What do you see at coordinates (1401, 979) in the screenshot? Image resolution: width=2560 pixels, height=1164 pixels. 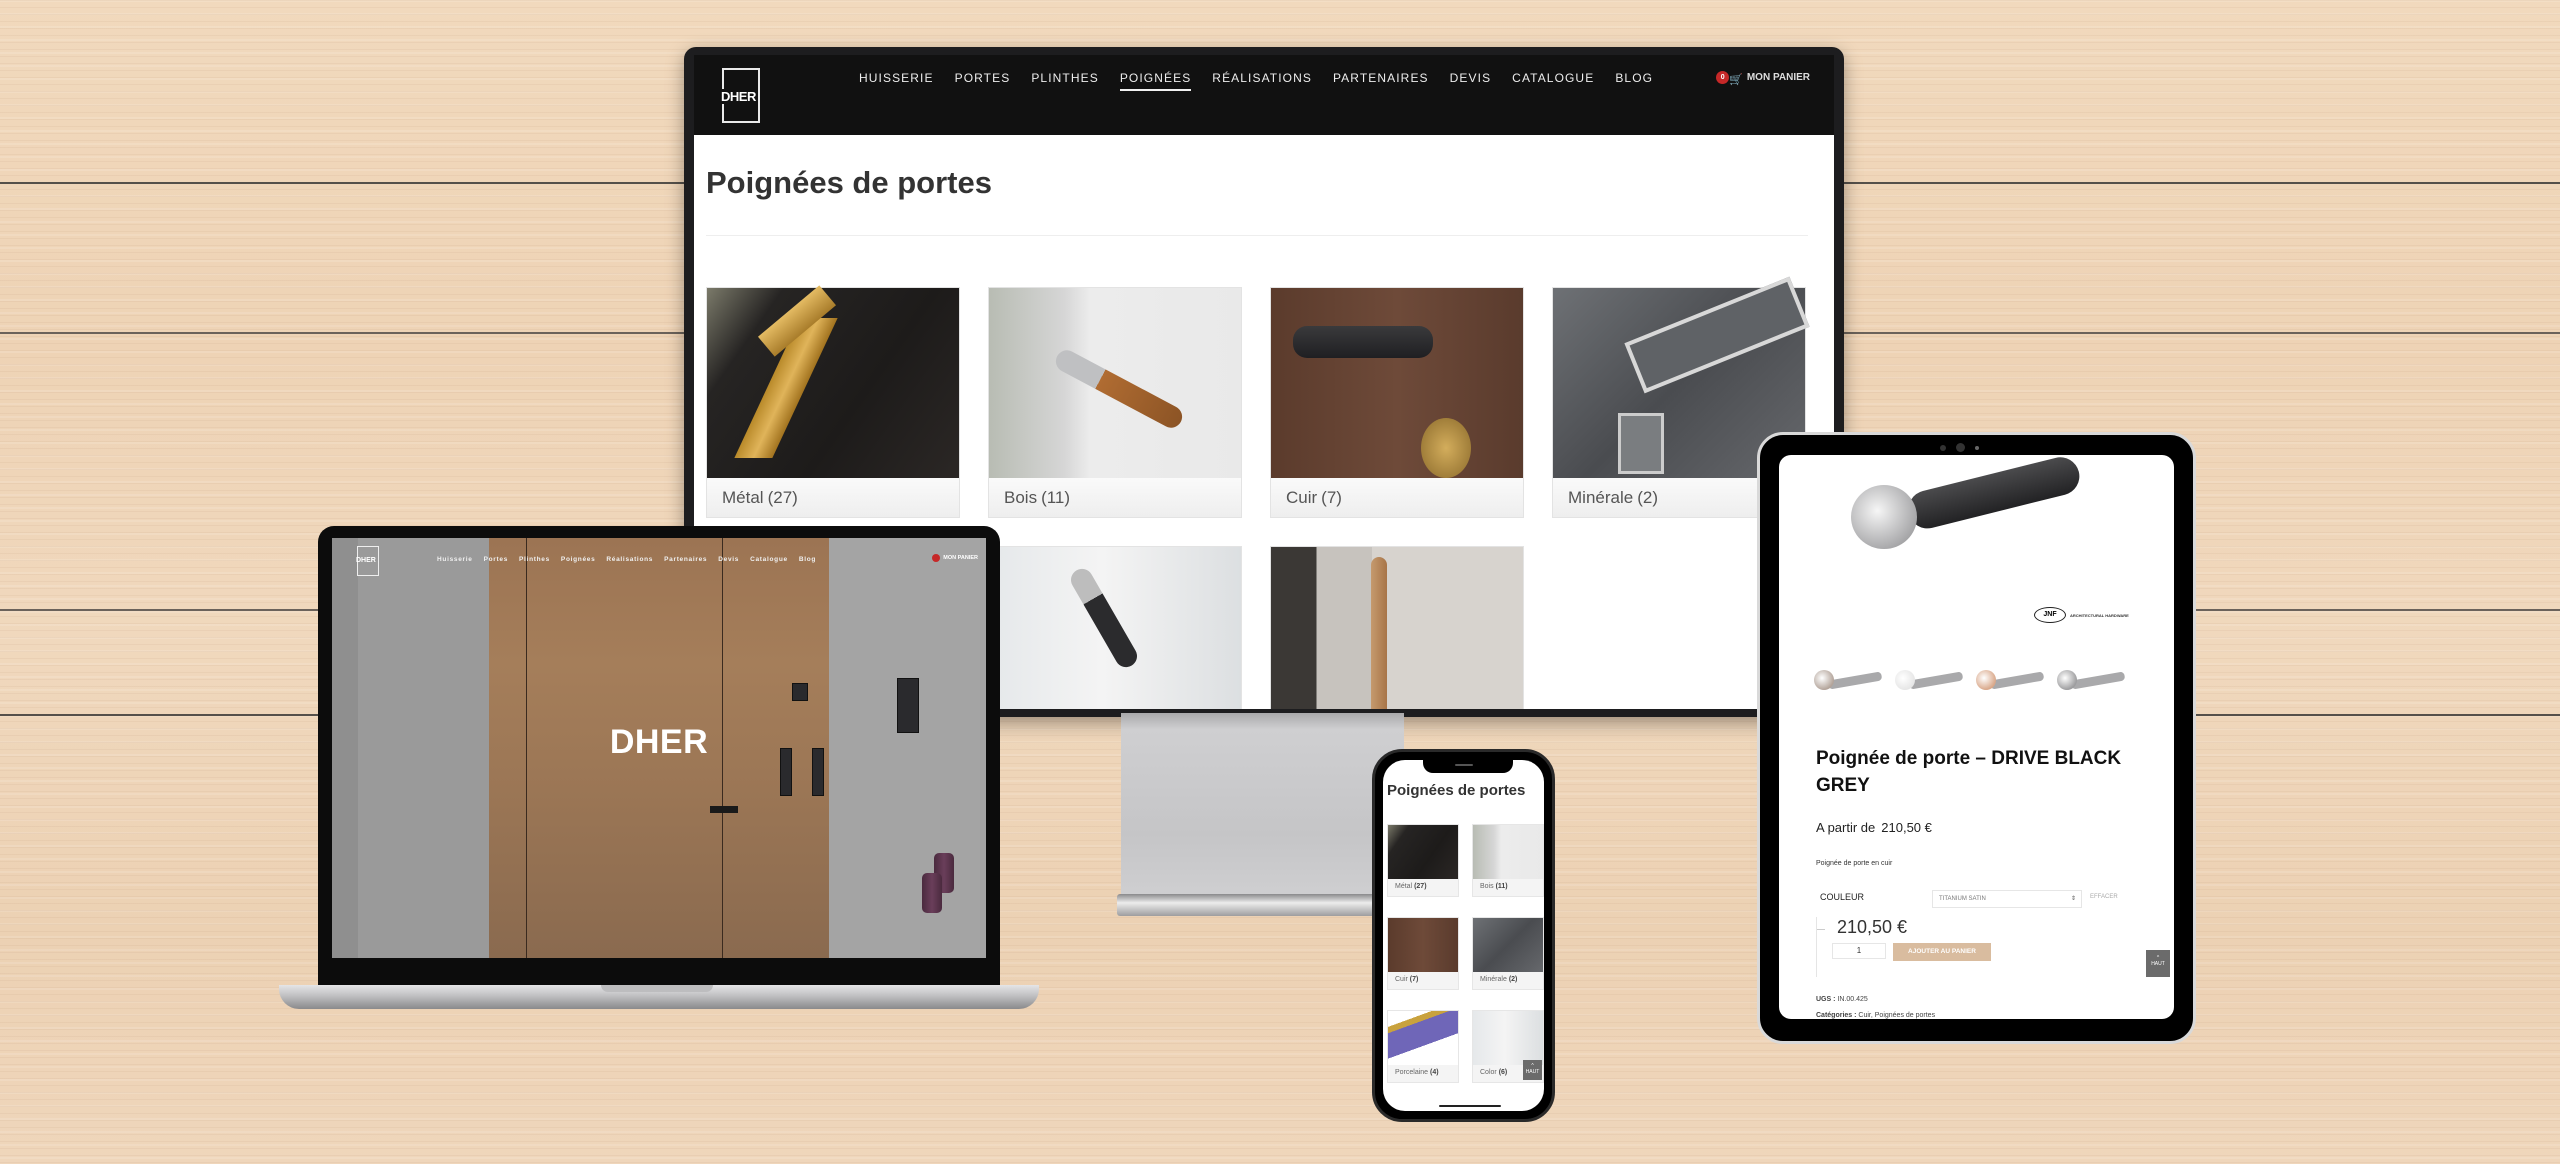 I see `category-name: Cuir` at bounding box center [1401, 979].